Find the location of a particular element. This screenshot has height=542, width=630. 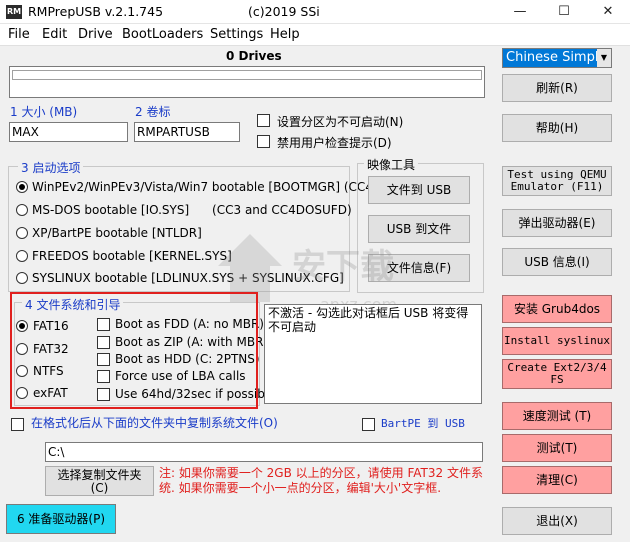

non-bootable-label: 设置分区为不可启动(N) is located at coordinates (340, 122).